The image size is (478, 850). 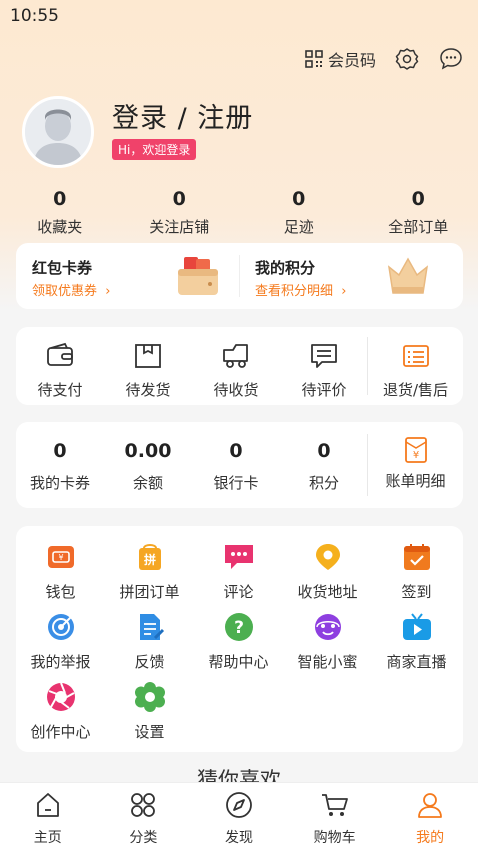 I want to click on order-returns: 退货/售后, so click(x=415, y=366).